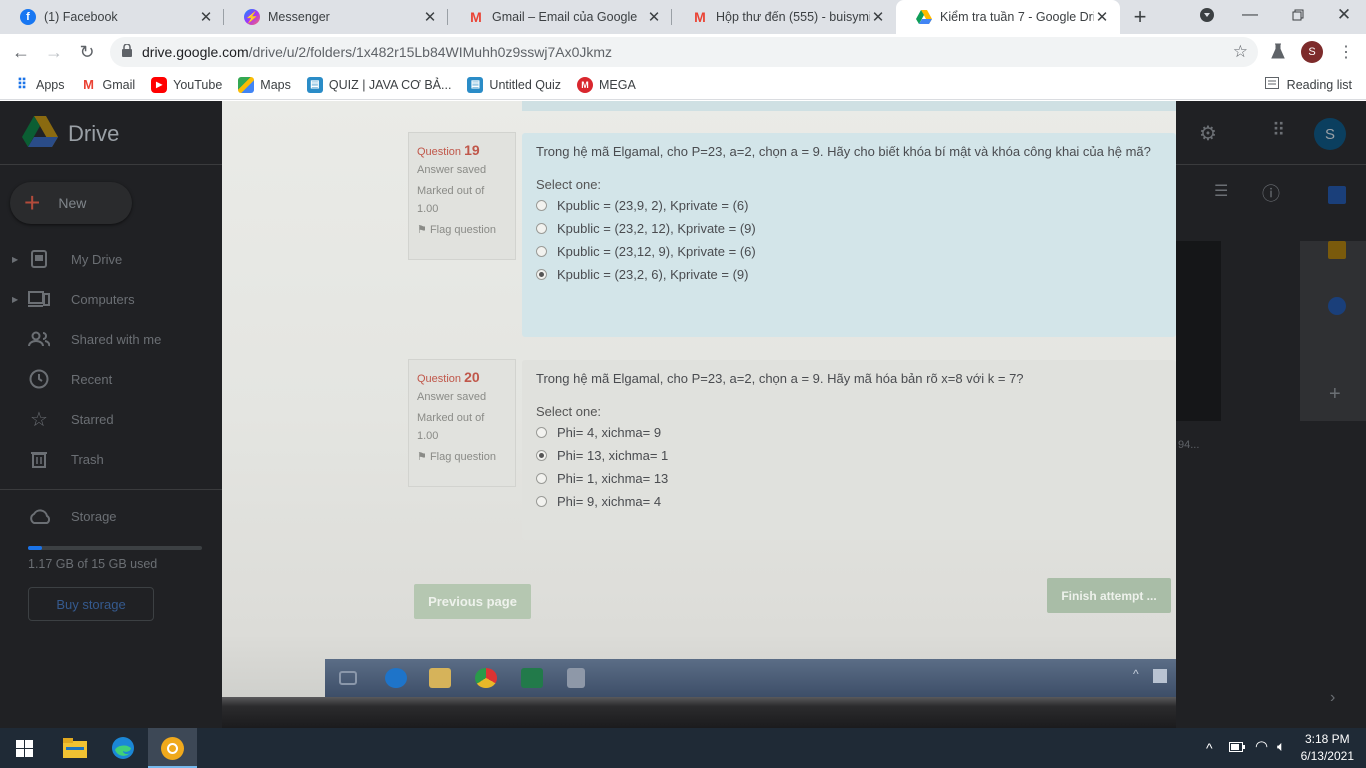 This screenshot has height=768, width=1366. Describe the element at coordinates (1198, 331) in the screenshot. I see `file-preview-thumb` at that location.